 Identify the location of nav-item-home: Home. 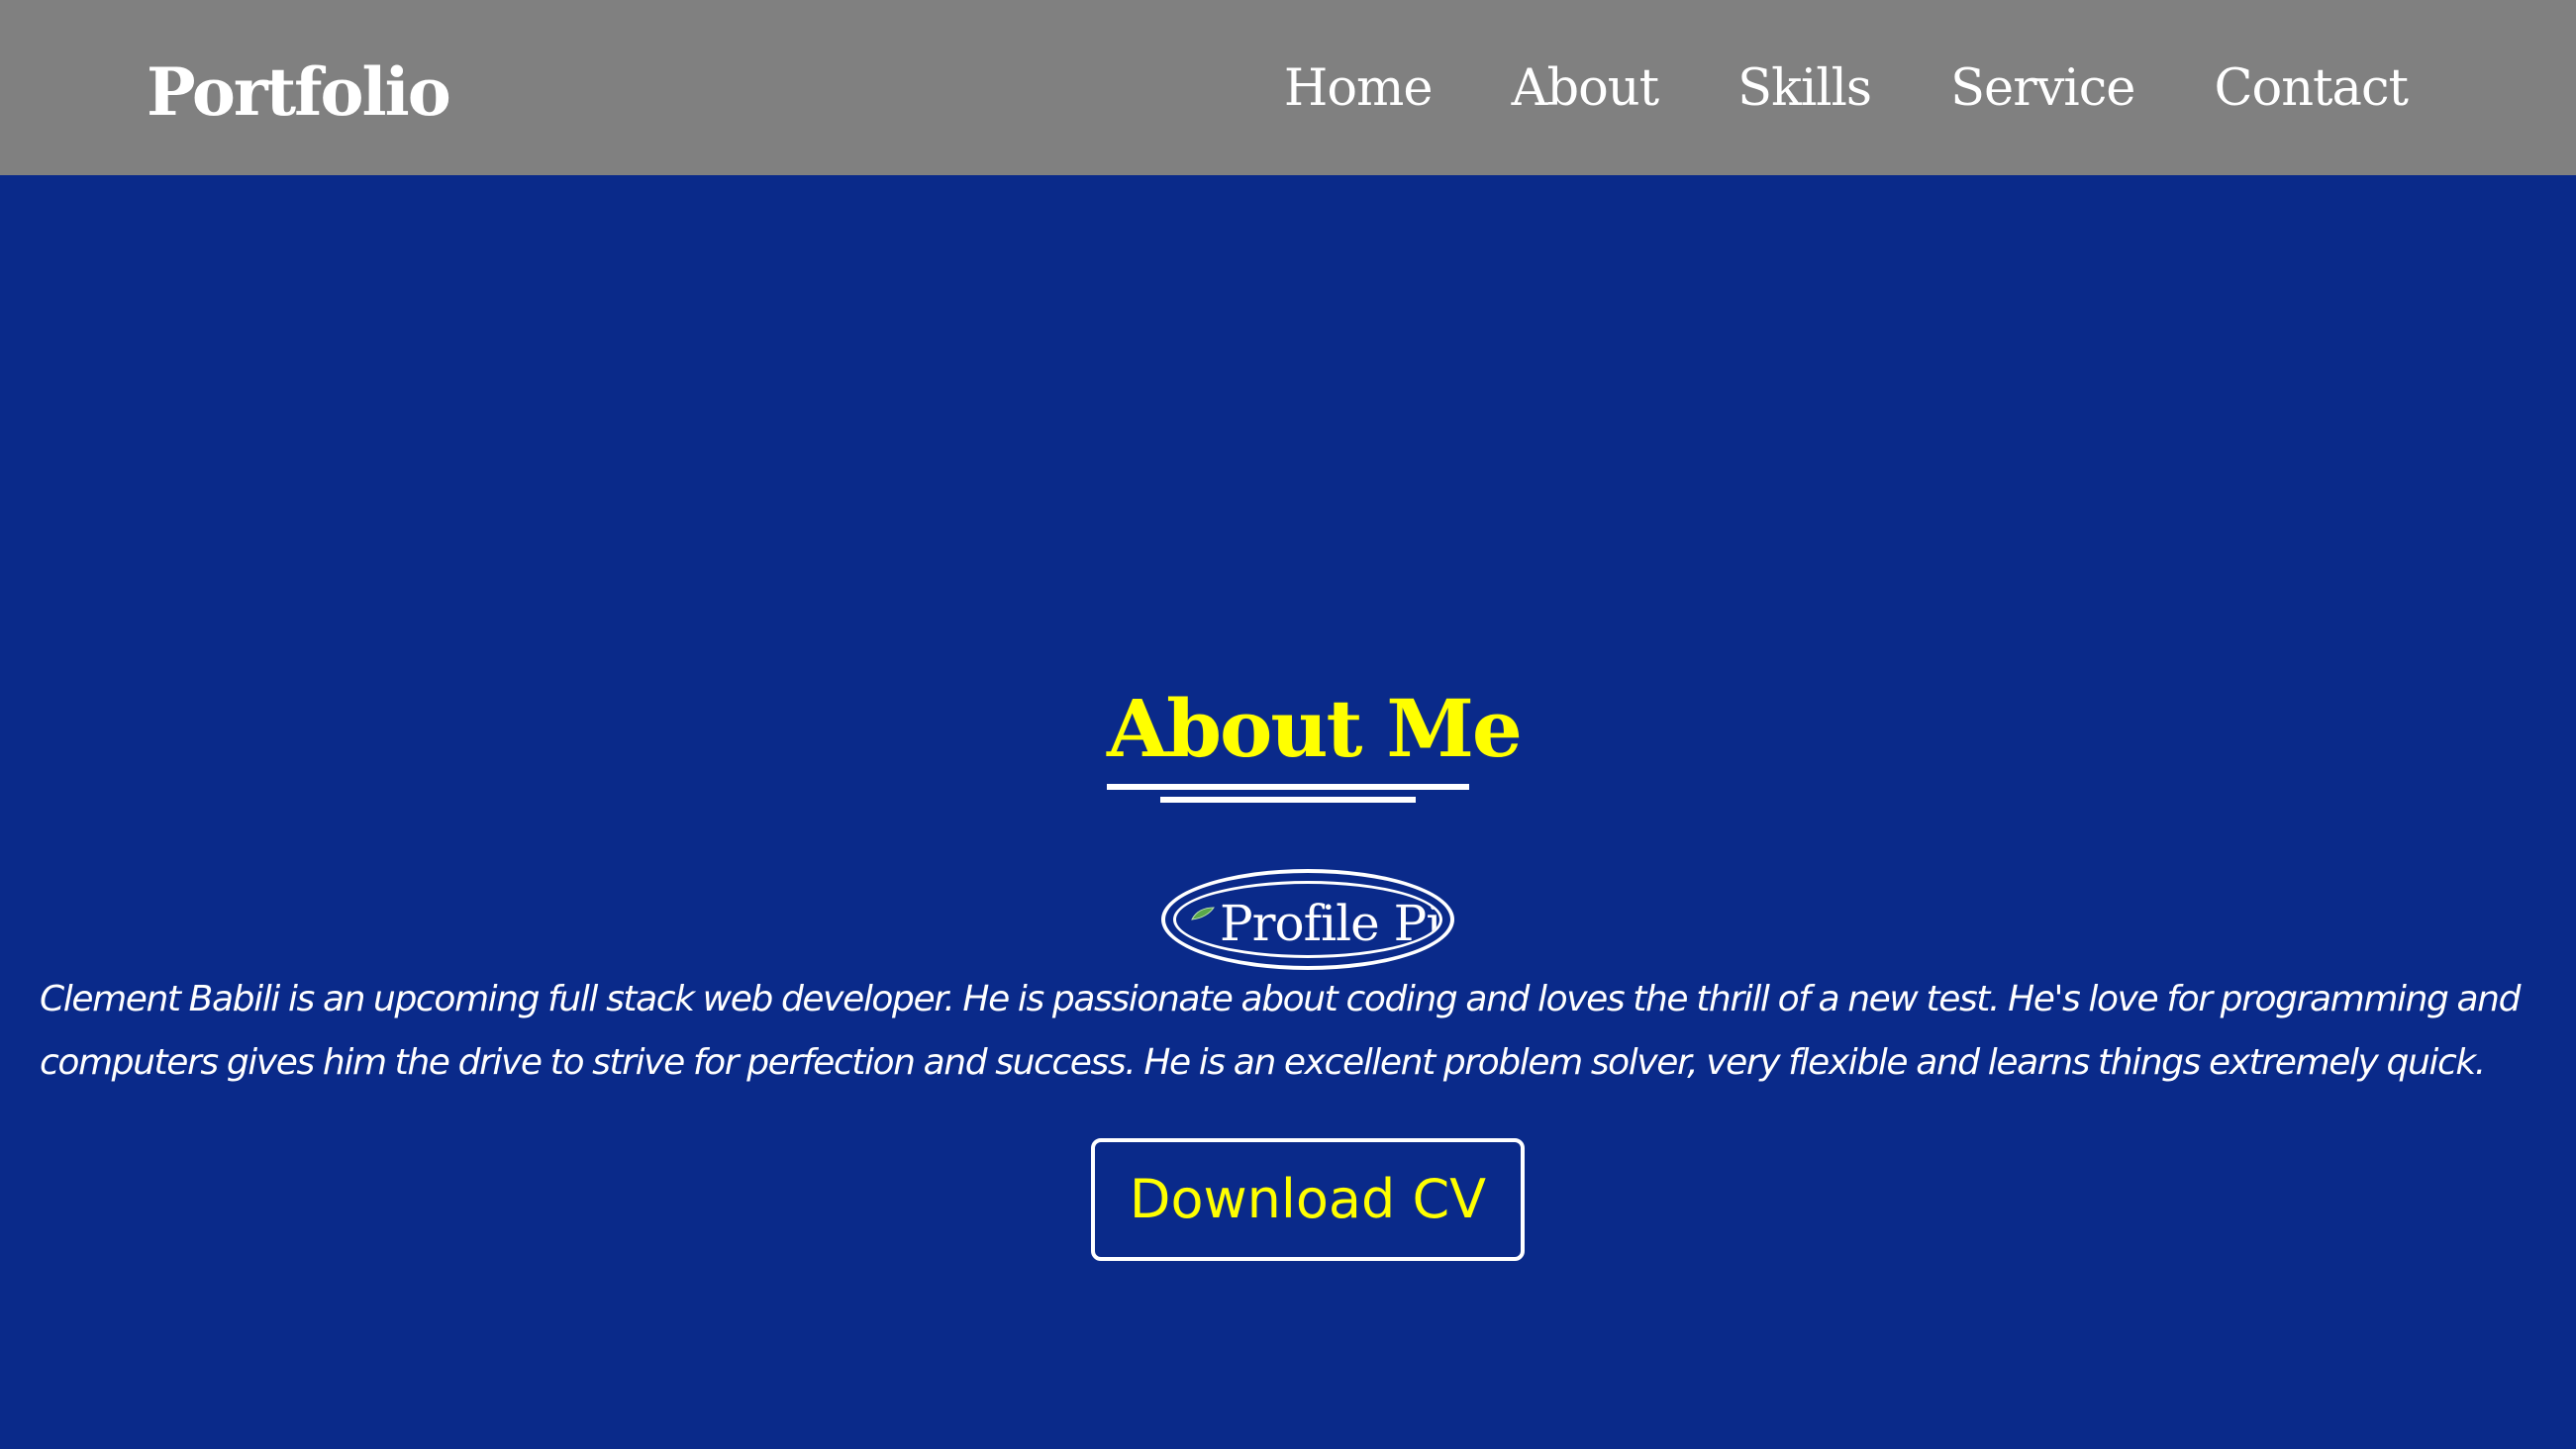
(1359, 89).